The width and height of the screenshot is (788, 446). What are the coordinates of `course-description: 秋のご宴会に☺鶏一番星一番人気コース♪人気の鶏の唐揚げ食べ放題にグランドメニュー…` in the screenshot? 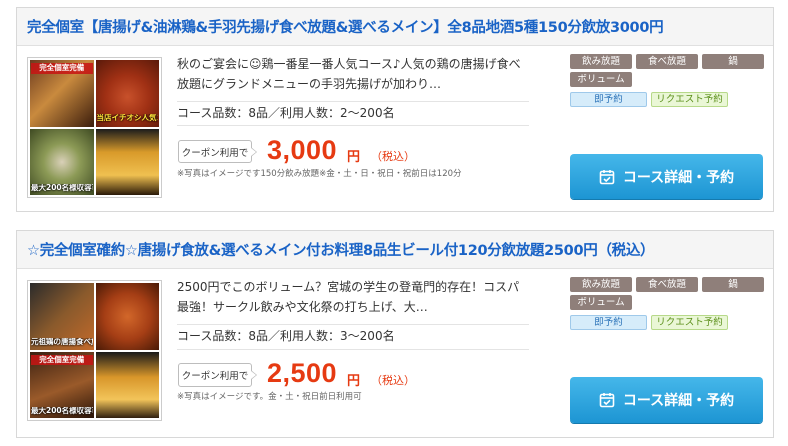 It's located at (349, 74).